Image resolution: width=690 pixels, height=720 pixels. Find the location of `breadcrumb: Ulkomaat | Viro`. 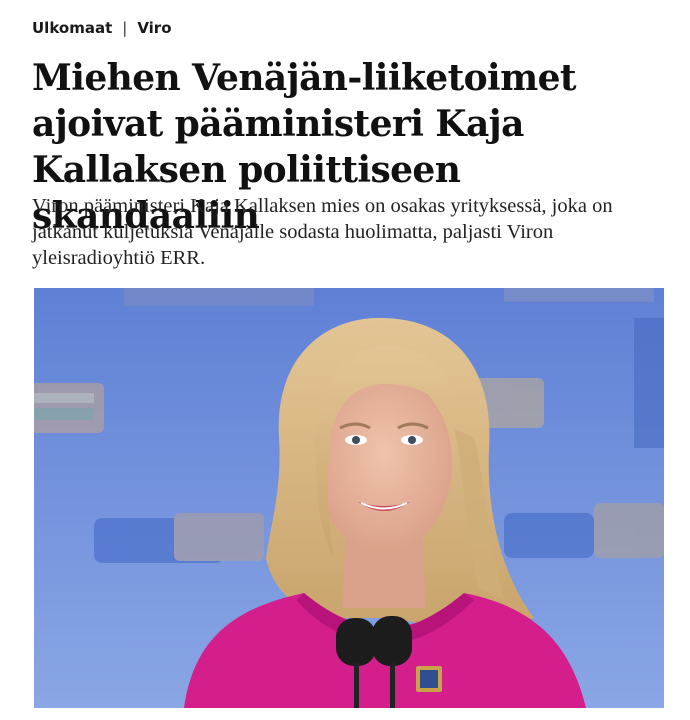

breadcrumb: Ulkomaat | Viro is located at coordinates (102, 28).